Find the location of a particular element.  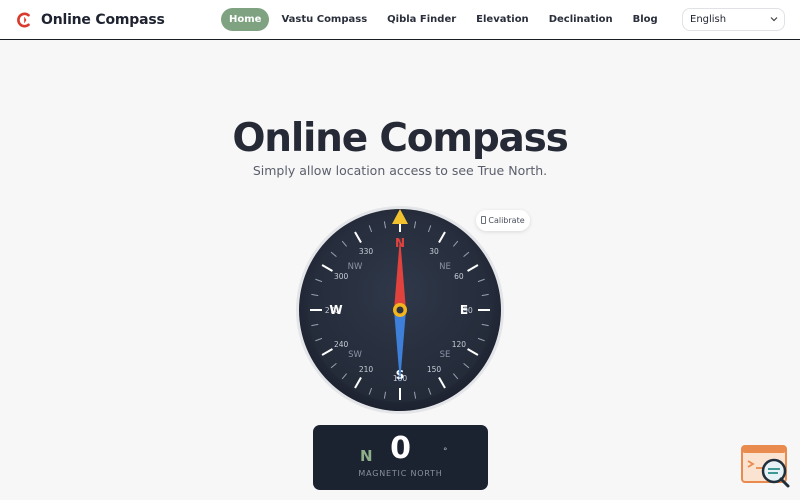

chat-search-icon is located at coordinates (765, 466).